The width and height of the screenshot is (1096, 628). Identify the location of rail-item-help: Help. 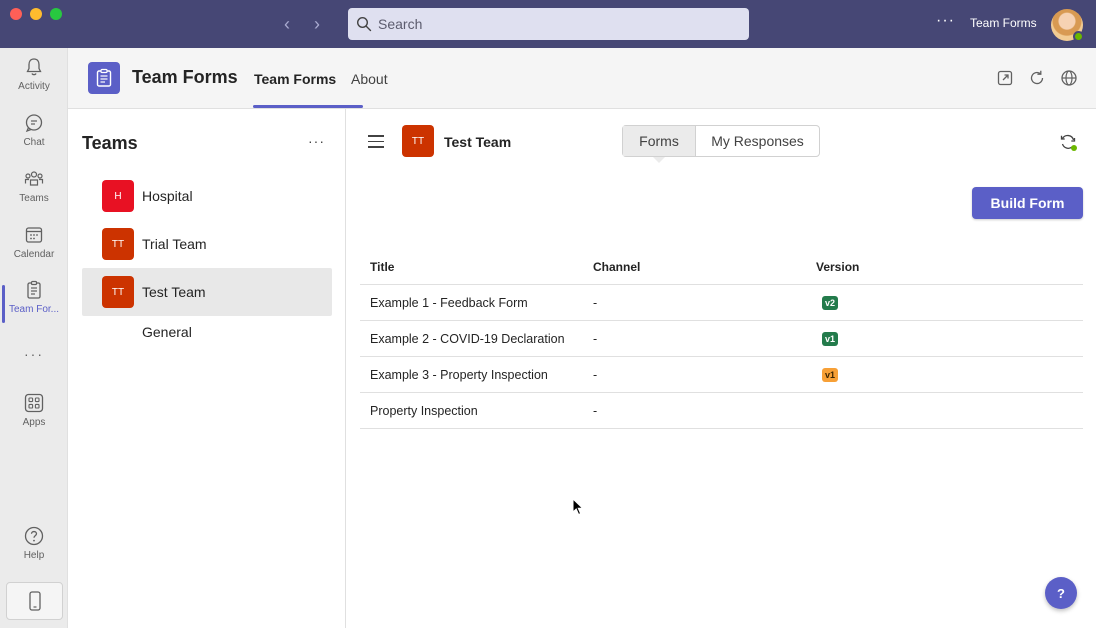
(34, 550).